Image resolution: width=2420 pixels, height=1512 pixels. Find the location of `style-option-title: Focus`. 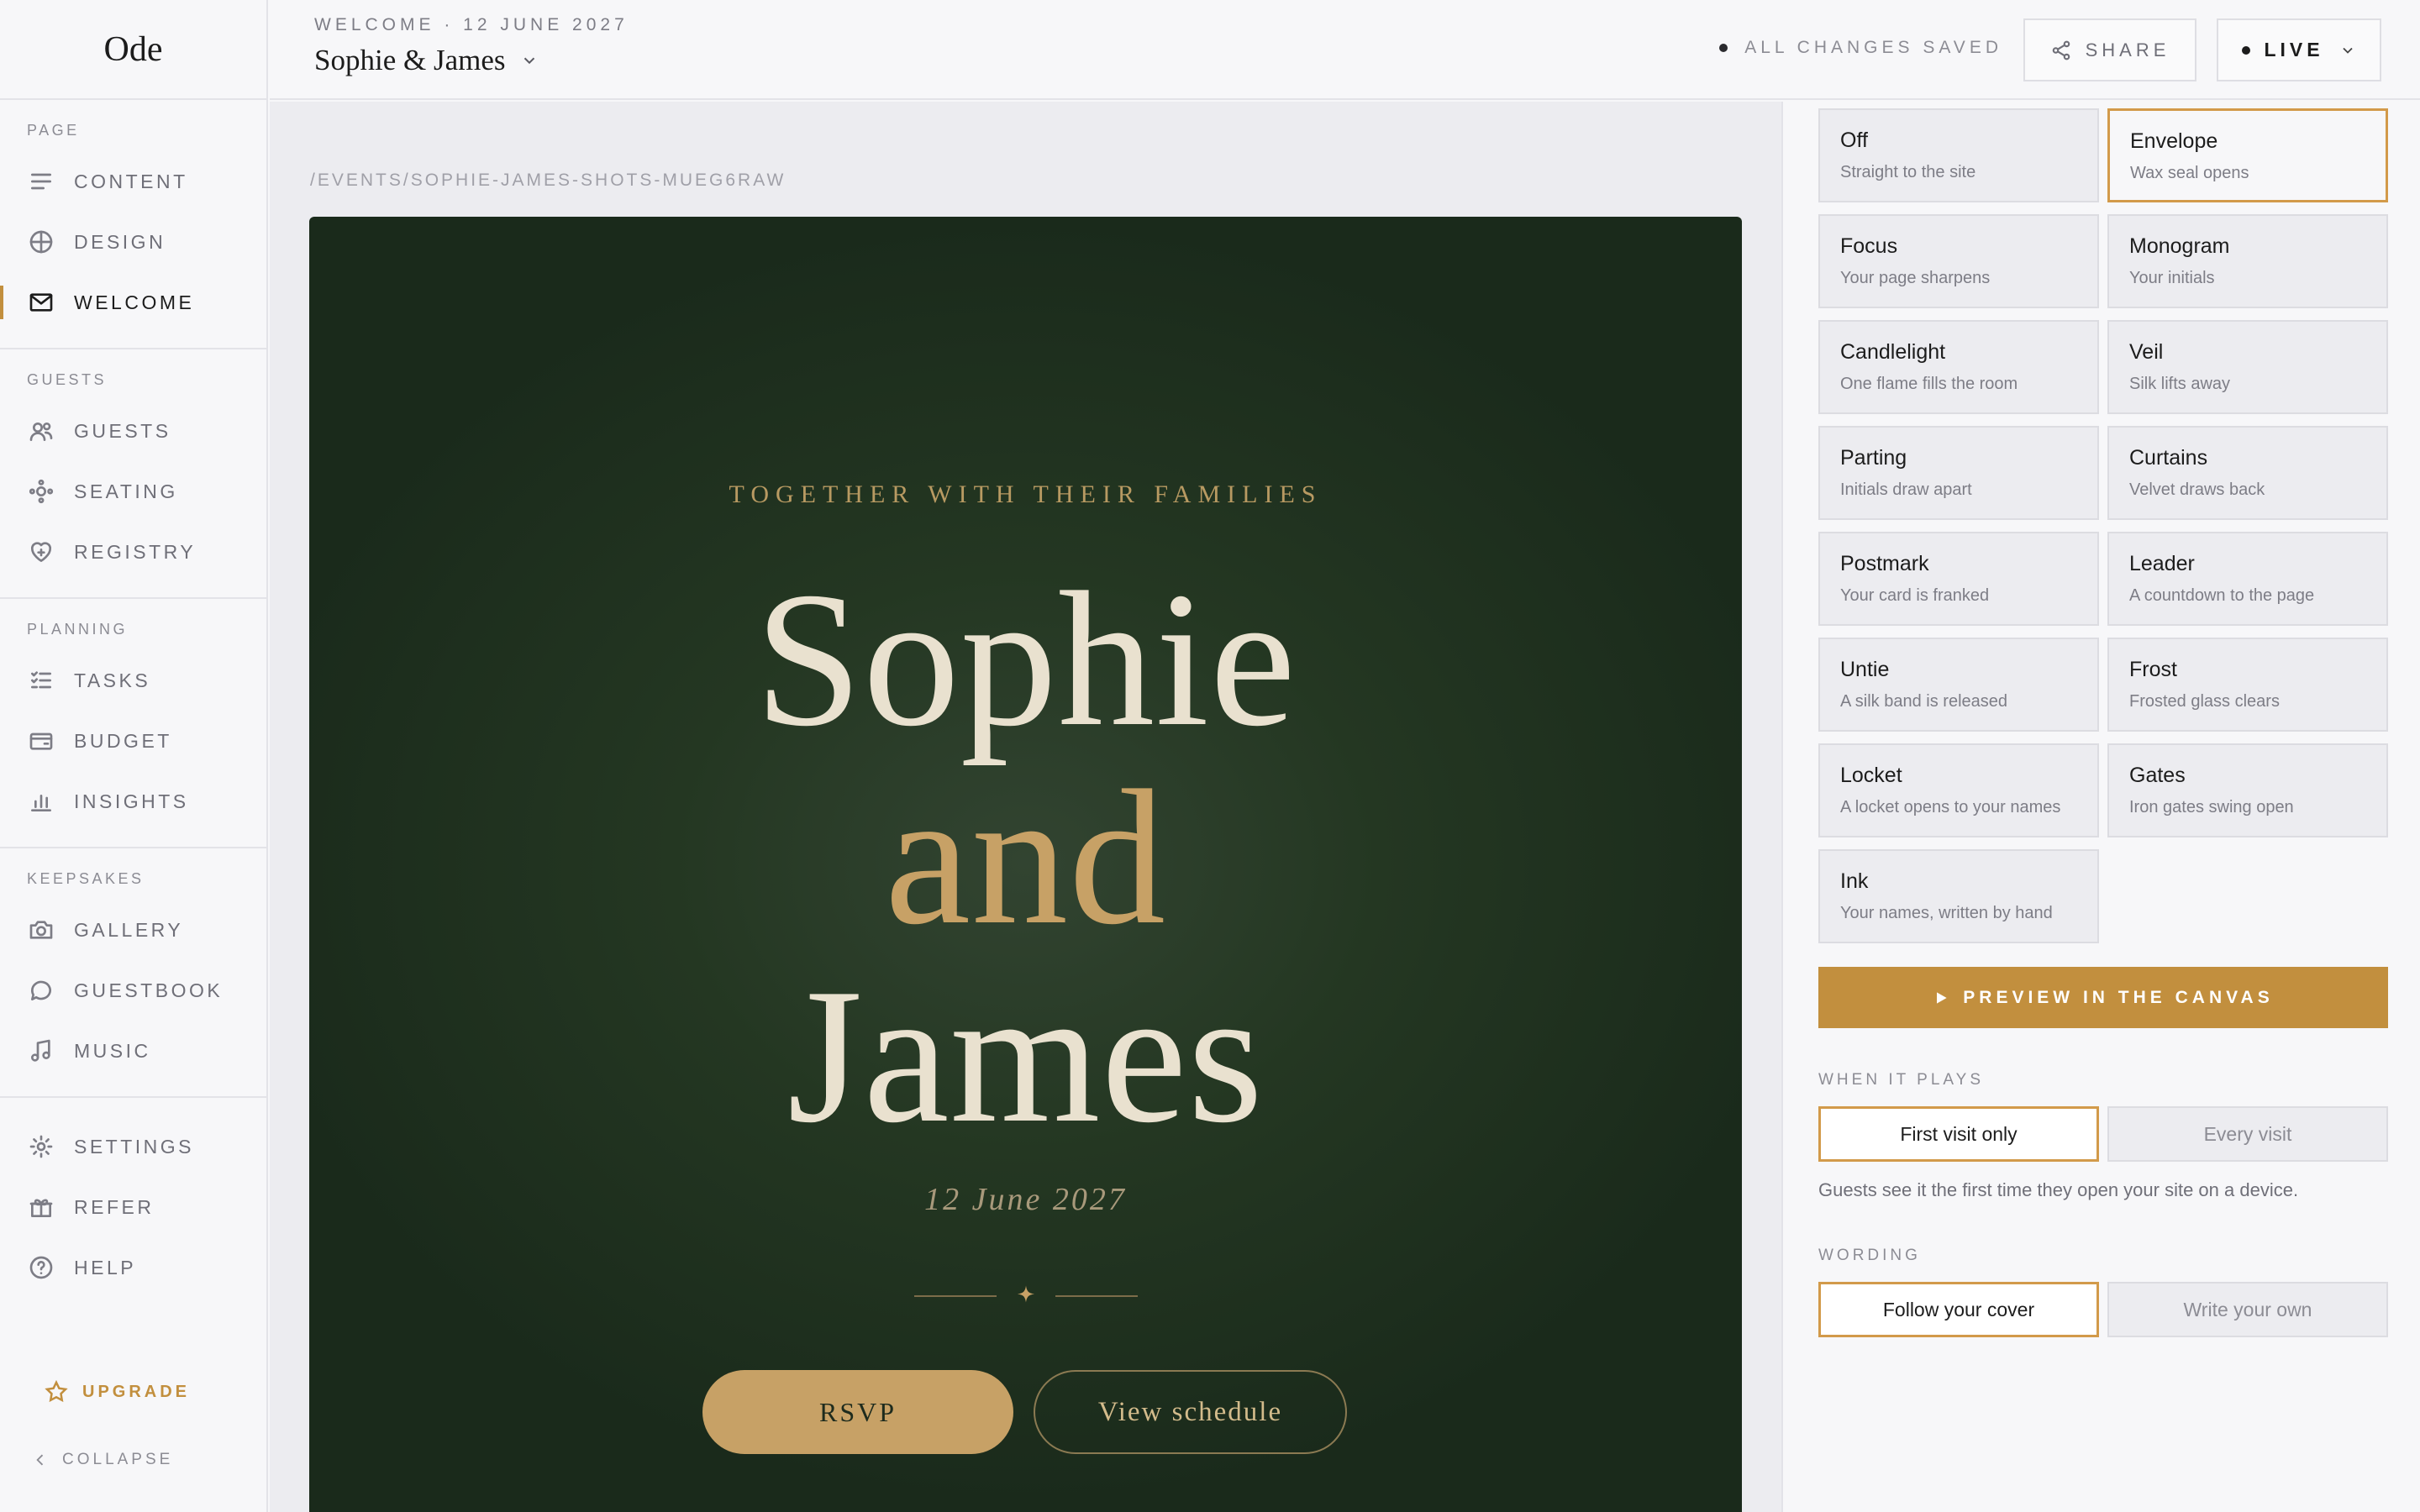

style-option-title: Focus is located at coordinates (1869, 246).